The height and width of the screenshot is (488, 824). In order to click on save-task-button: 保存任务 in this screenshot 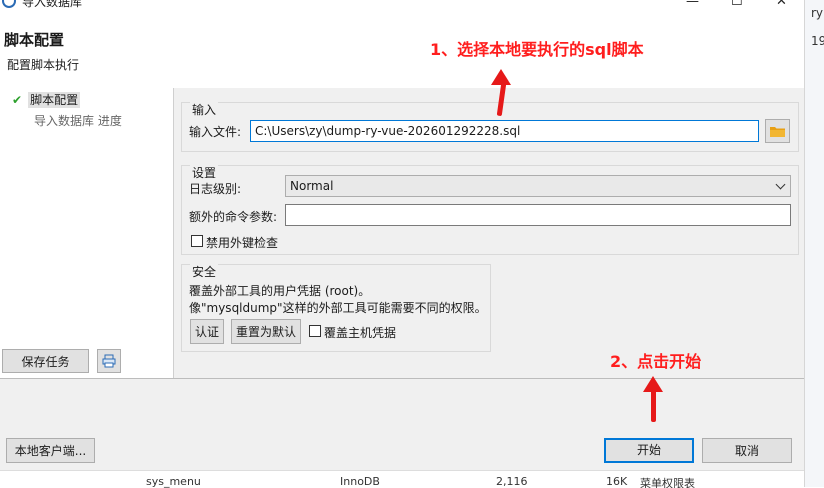, I will do `click(45, 361)`.